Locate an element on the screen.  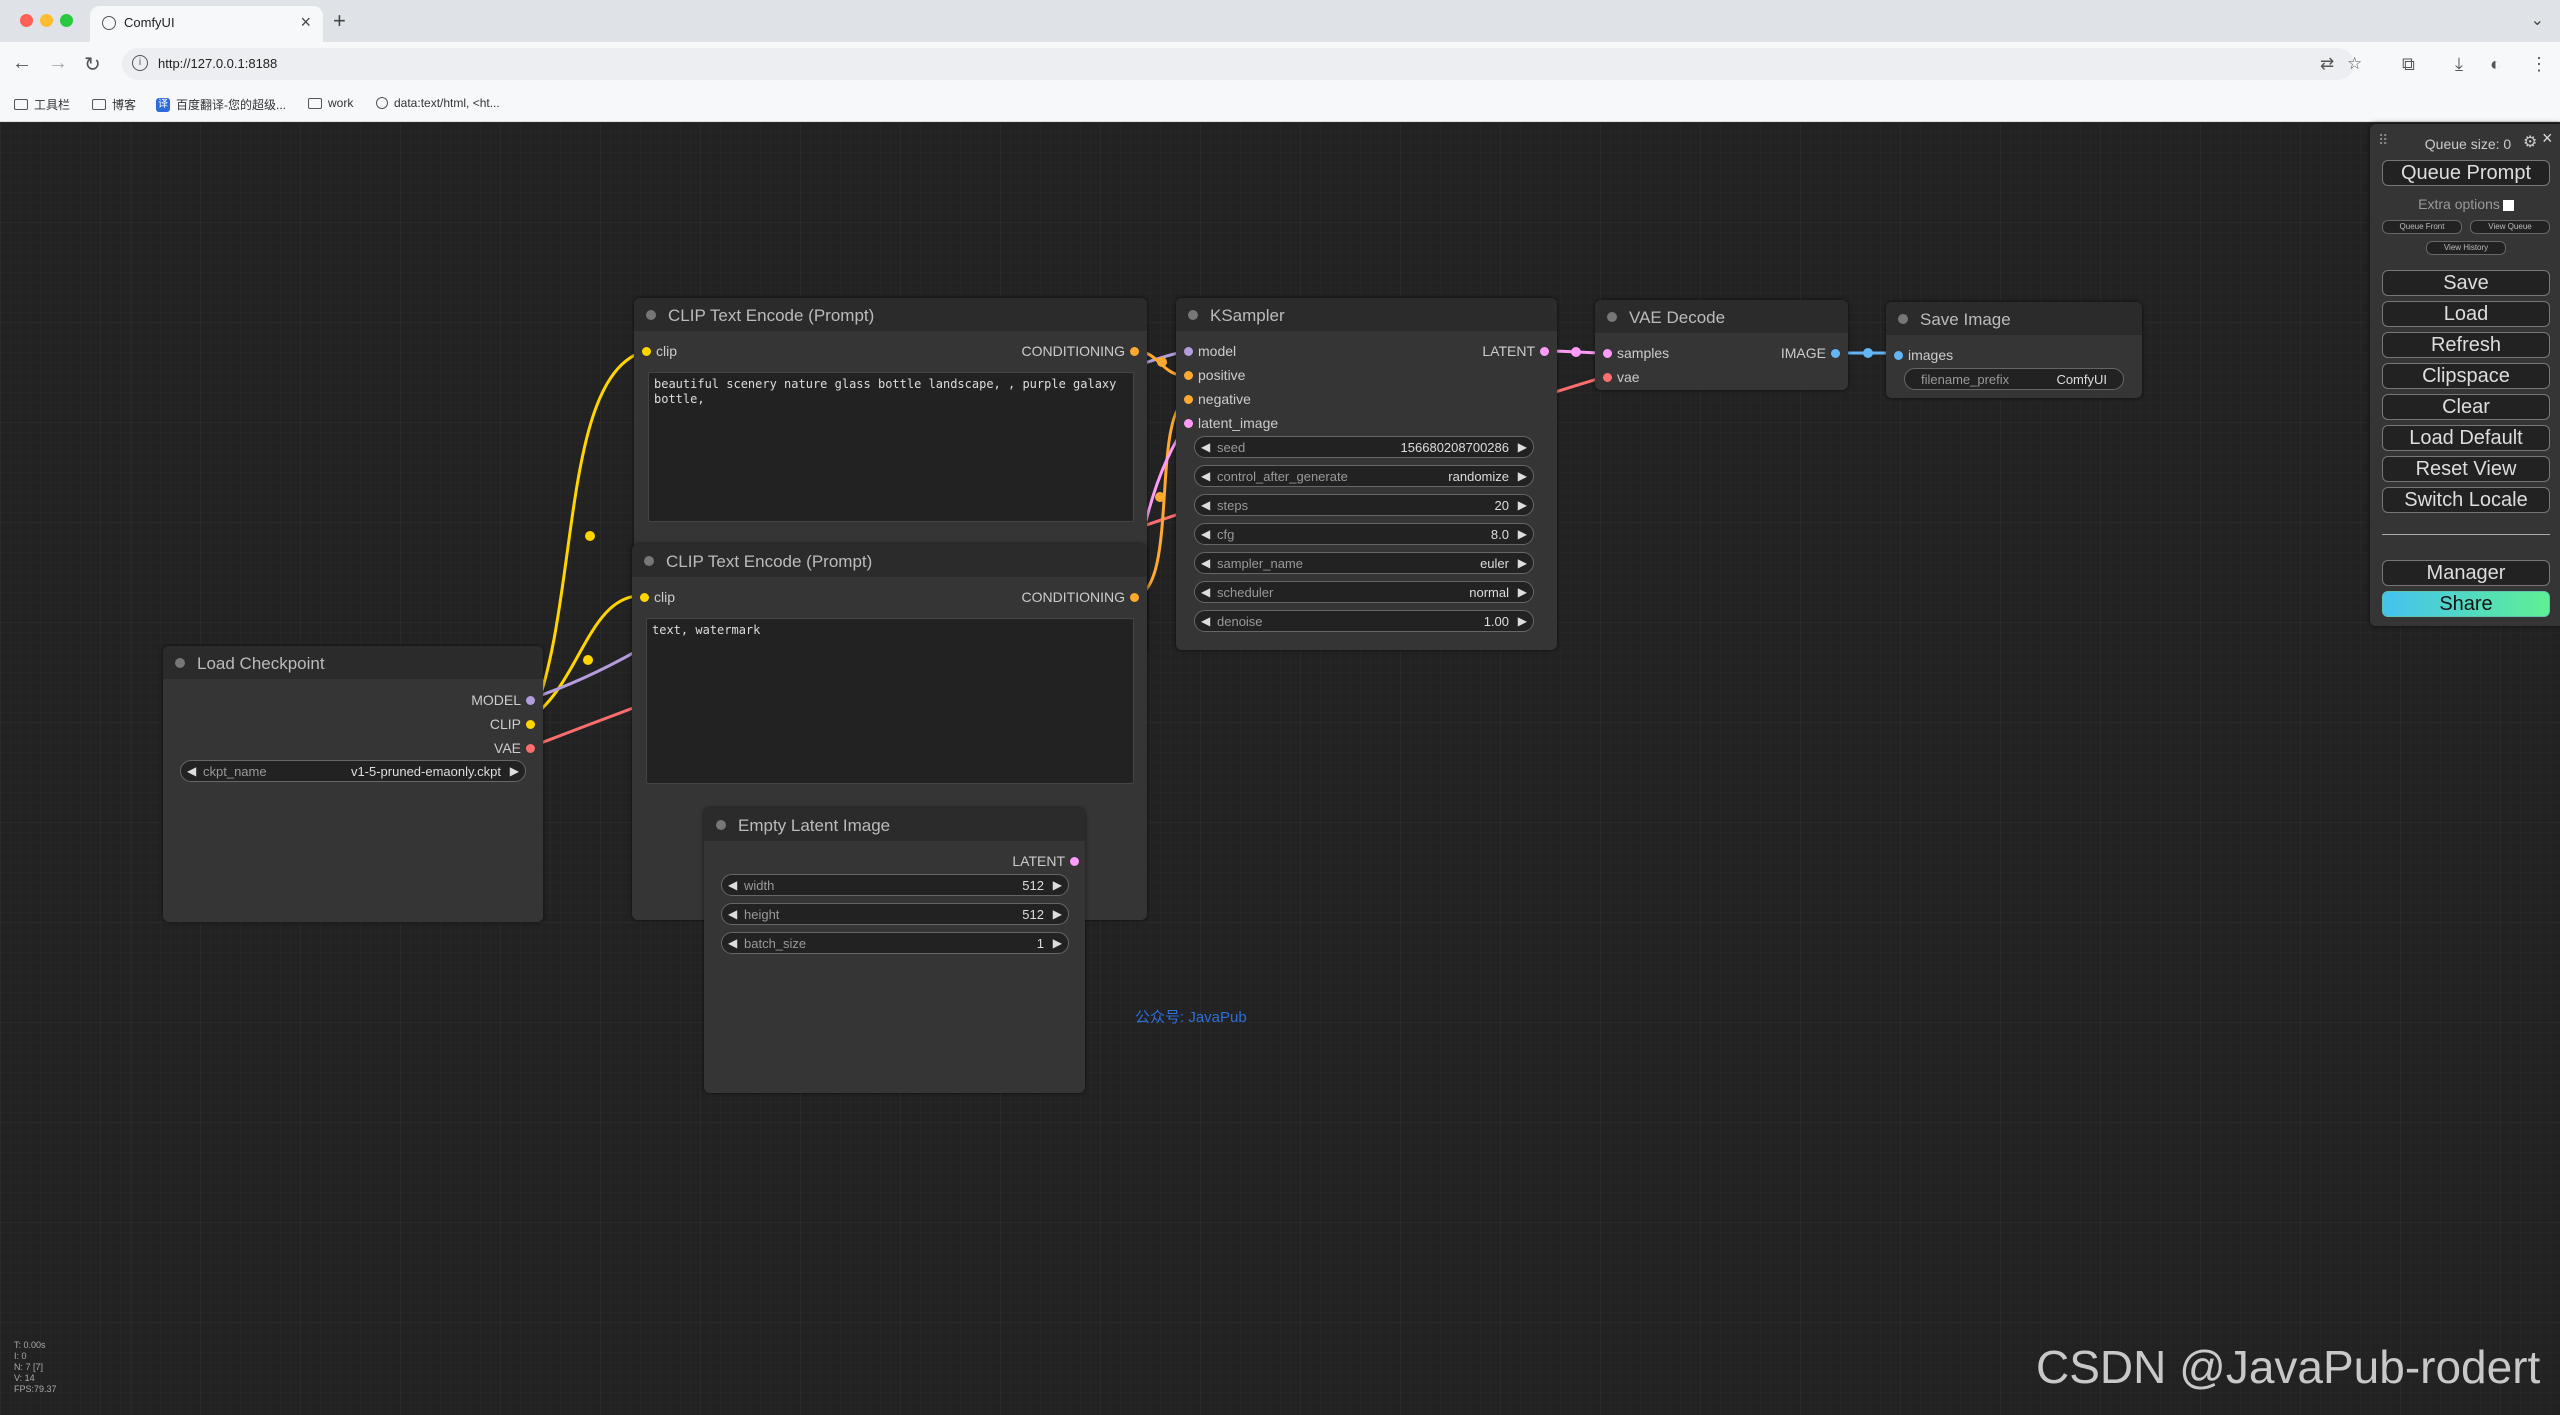
widget-denoise: ◀ denoise 1.00 ▶ is located at coordinates (1364, 621).